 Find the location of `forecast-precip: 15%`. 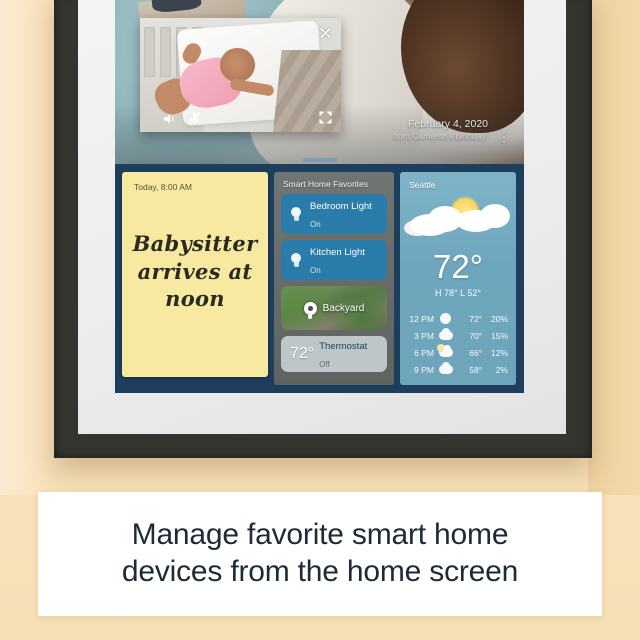

forecast-precip: 15% is located at coordinates (499, 335).